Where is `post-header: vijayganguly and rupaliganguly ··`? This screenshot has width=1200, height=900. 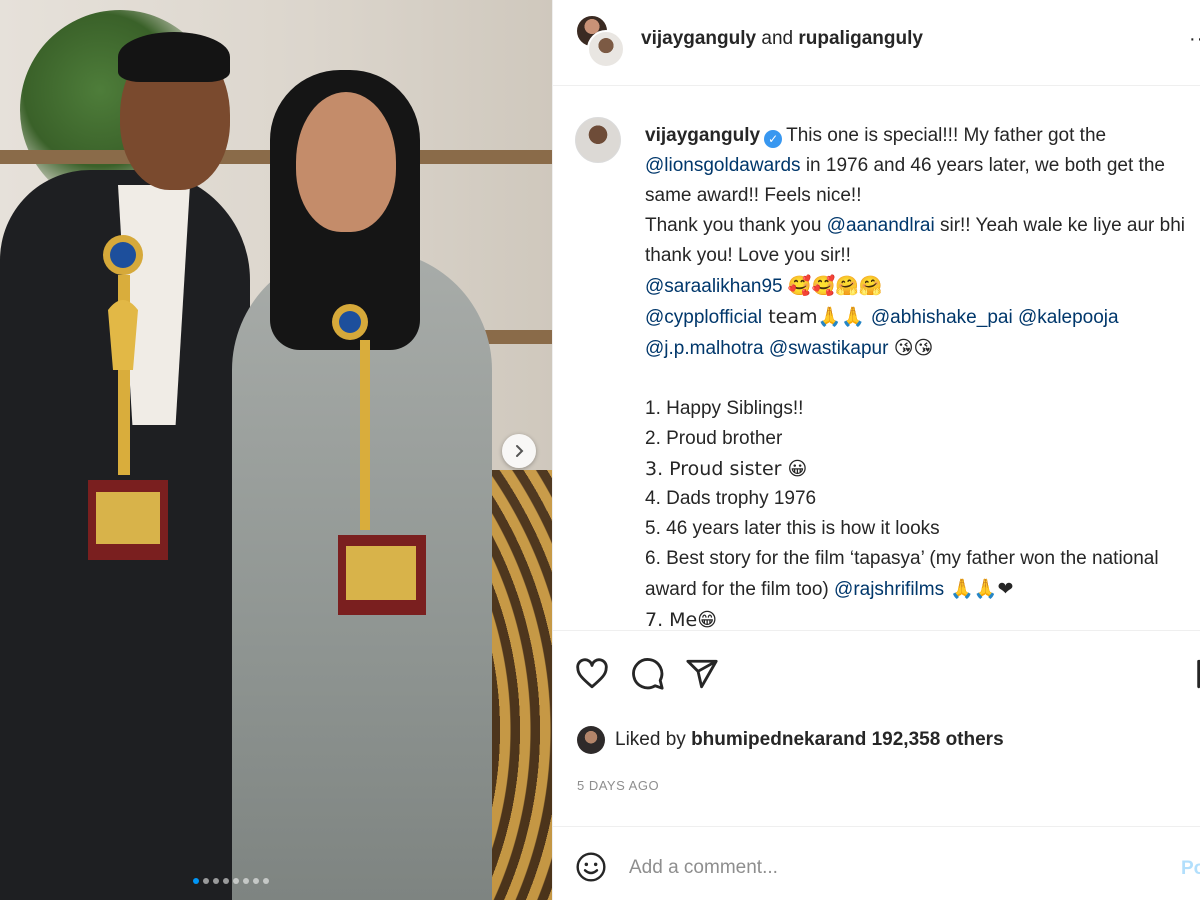
post-header: vijayganguly and rupaliganguly ·· is located at coordinates (876, 43).